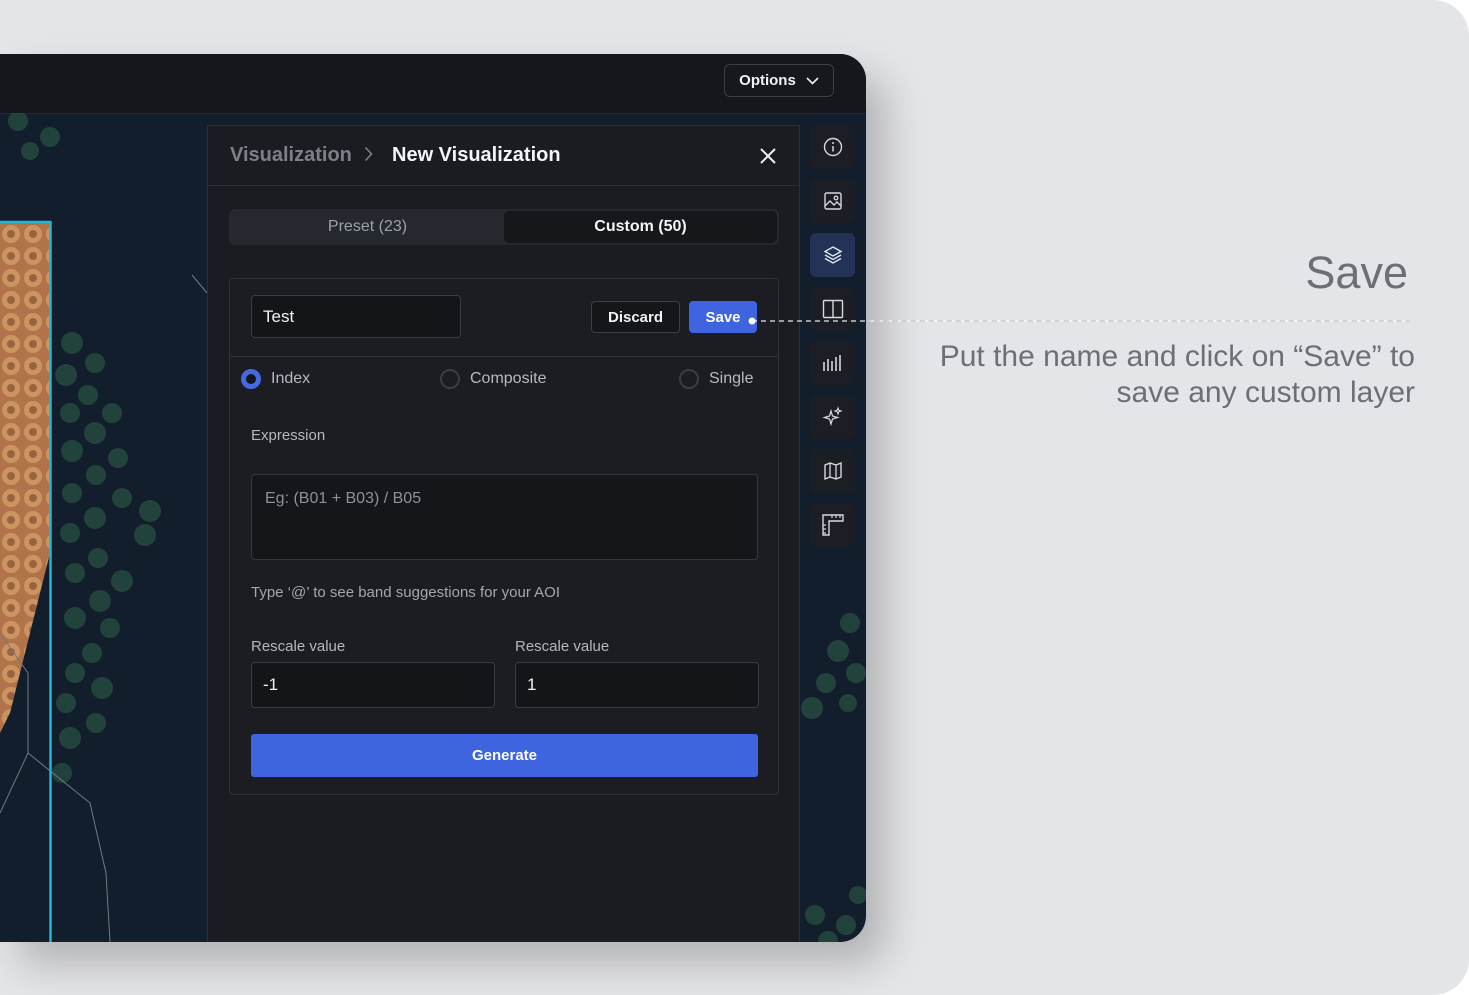 The image size is (1469, 995). I want to click on aoi-imagery, so click(25, 478).